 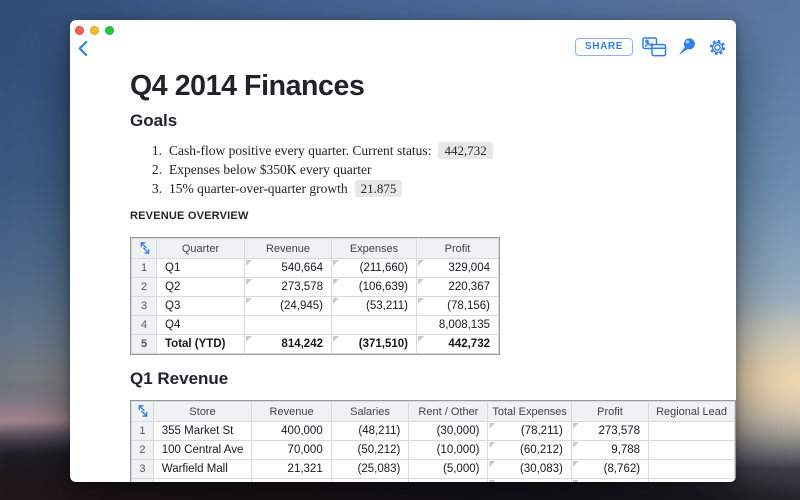 What do you see at coordinates (457, 287) in the screenshot?
I see `table-cell: 220,367` at bounding box center [457, 287].